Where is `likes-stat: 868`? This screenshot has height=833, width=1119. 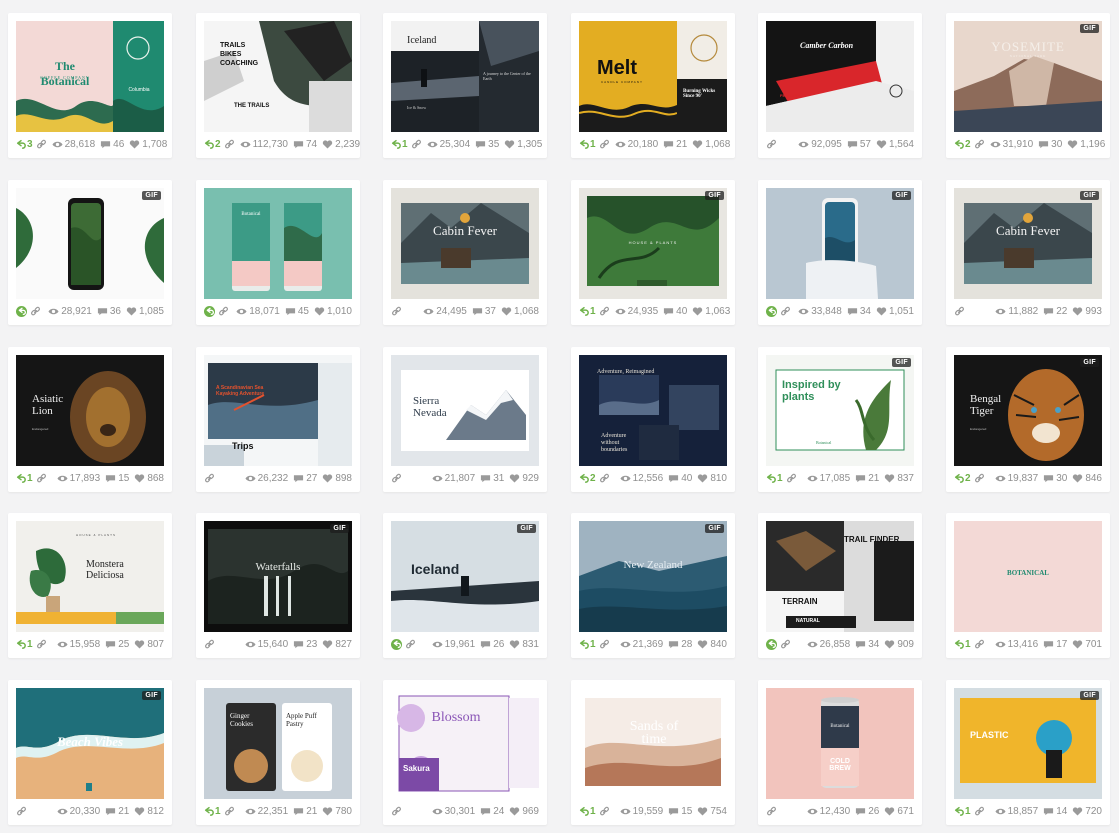 likes-stat: 868 is located at coordinates (149, 478).